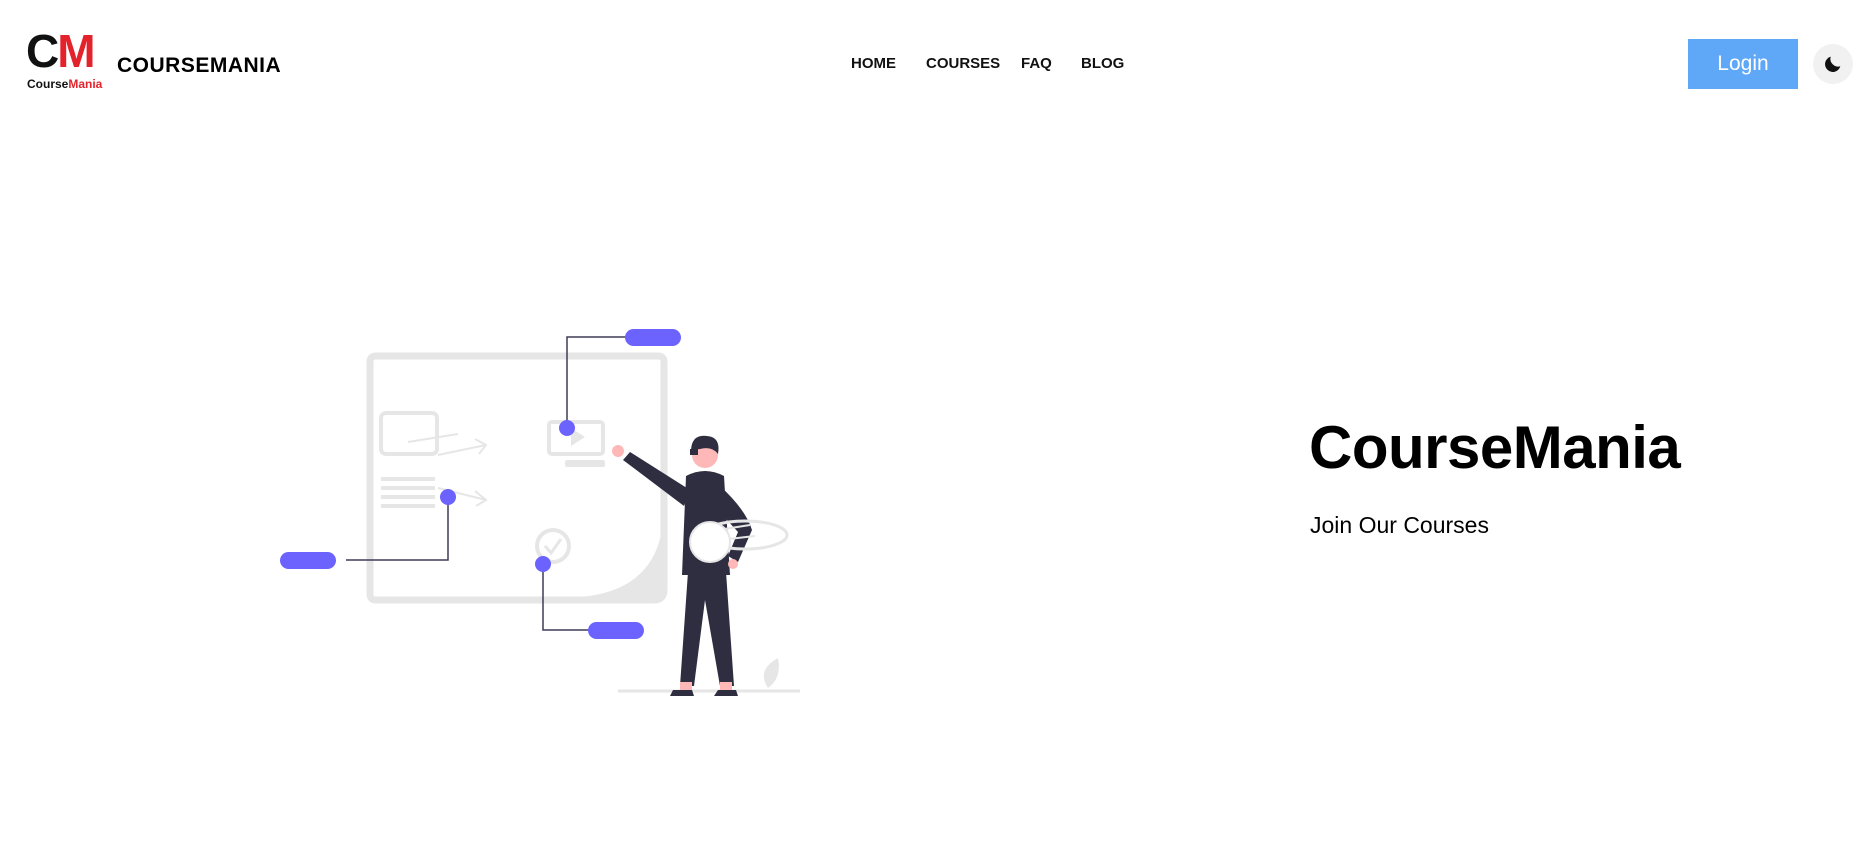 This screenshot has width=1863, height=863. Describe the element at coordinates (199, 66) in the screenshot. I see `brand-name: COURSEMANIA` at that location.